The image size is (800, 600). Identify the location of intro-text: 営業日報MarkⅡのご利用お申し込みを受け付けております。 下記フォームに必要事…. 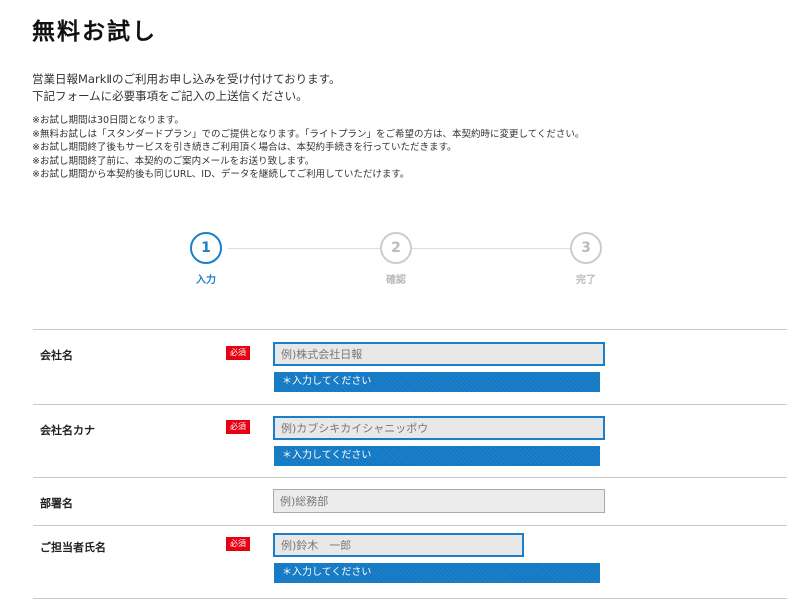
(186, 88).